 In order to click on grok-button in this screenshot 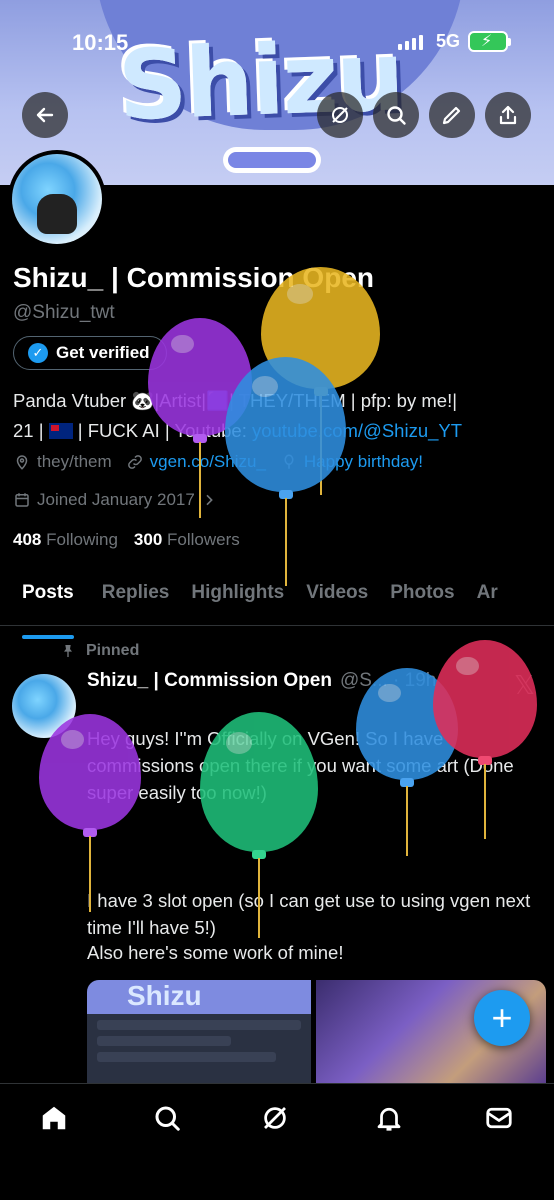, I will do `click(340, 115)`.